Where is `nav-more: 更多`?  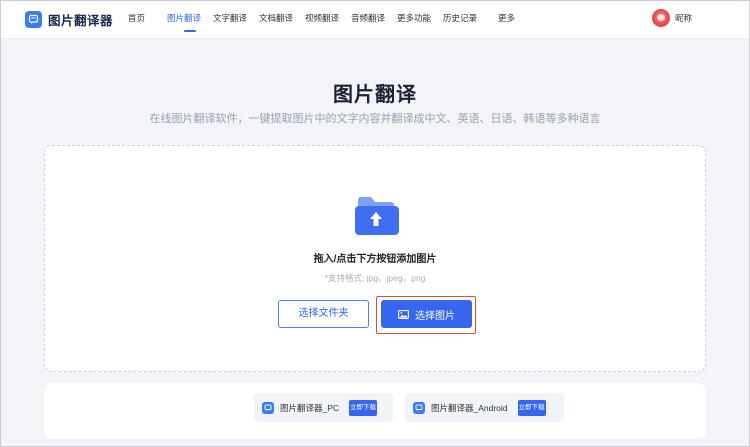
nav-more: 更多 is located at coordinates (513, 20).